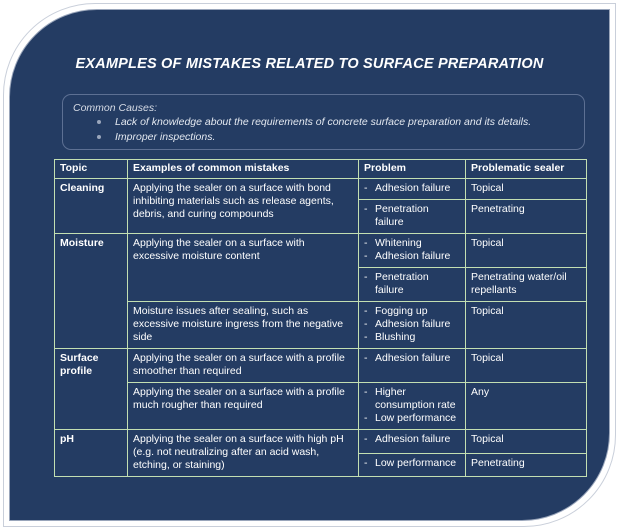 The width and height of the screenshot is (619, 530). I want to click on common-causes-heading: Common Causes:, so click(115, 108).